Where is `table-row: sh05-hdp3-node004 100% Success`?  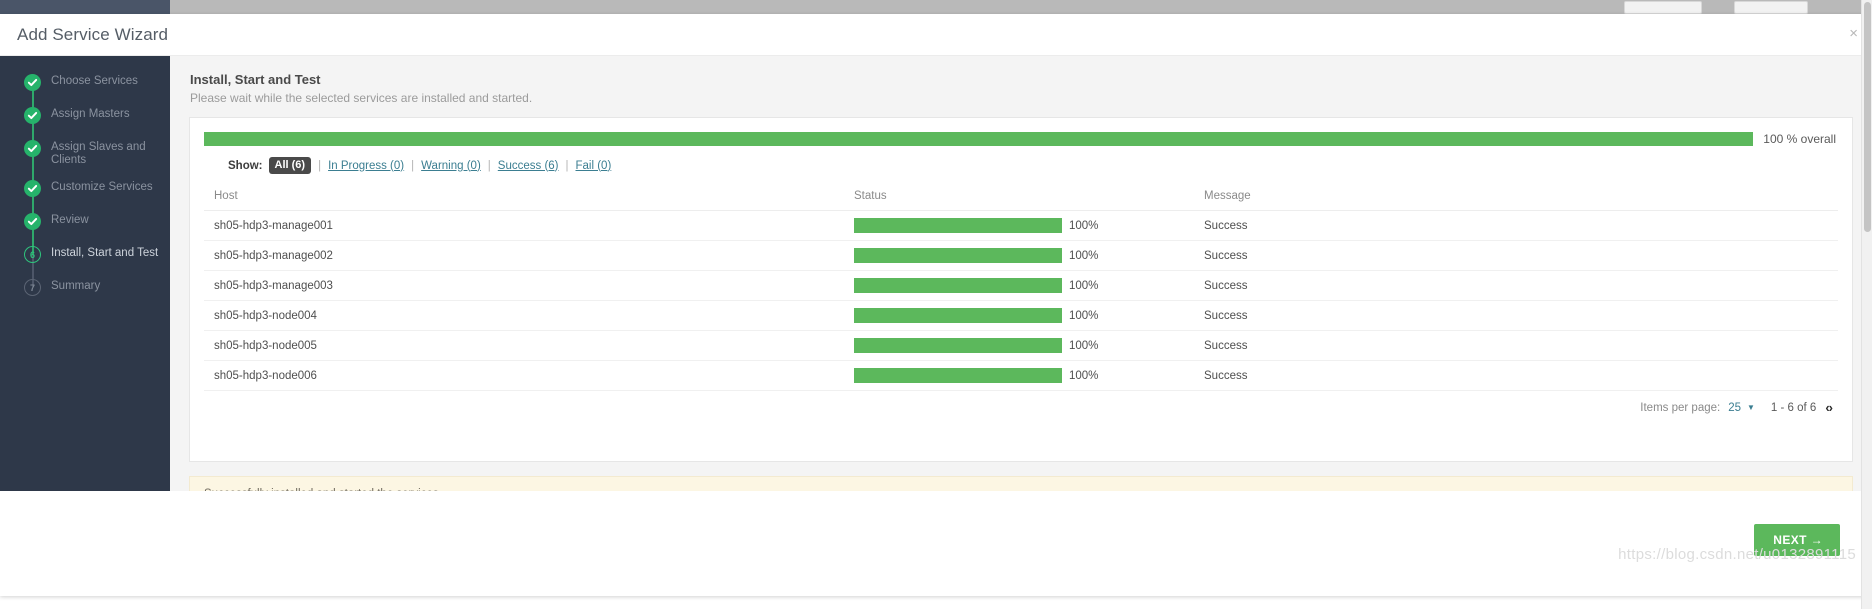
table-row: sh05-hdp3-node004 100% Success is located at coordinates (1021, 315).